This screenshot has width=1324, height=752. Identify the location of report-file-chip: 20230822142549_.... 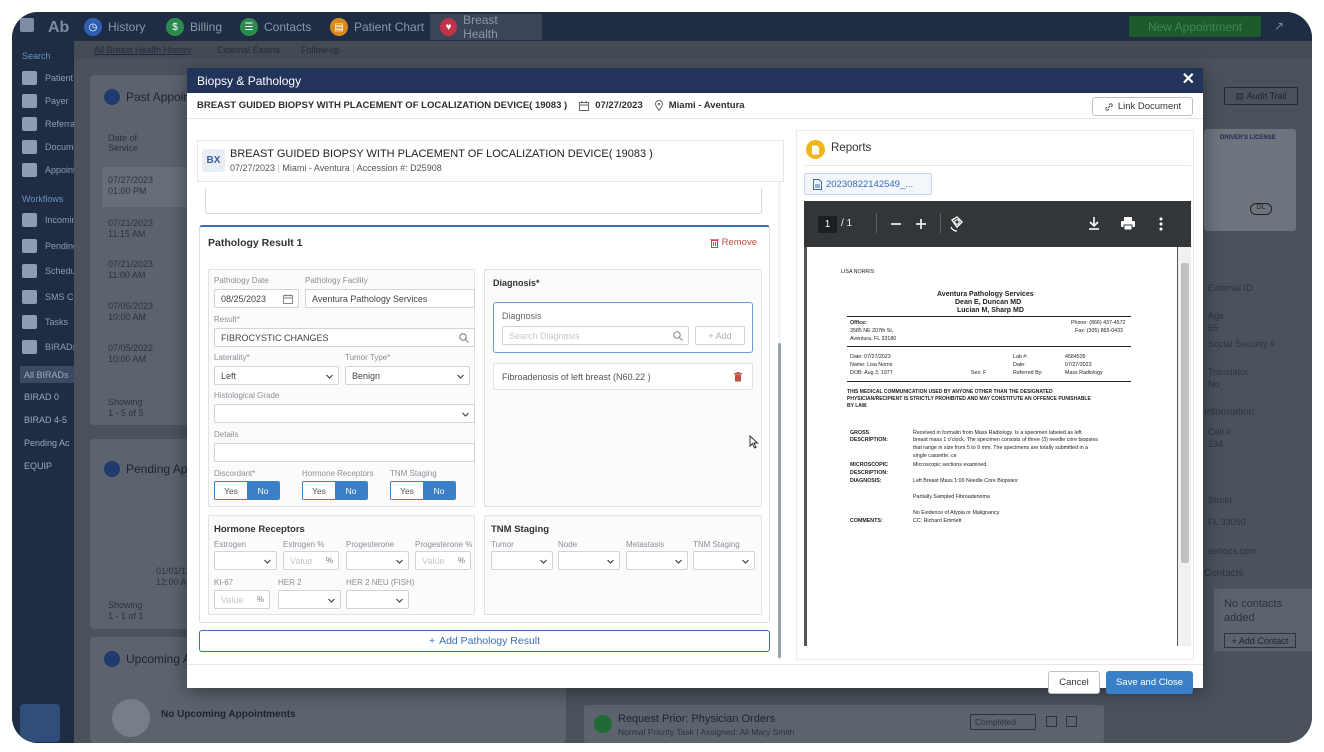
(868, 184).